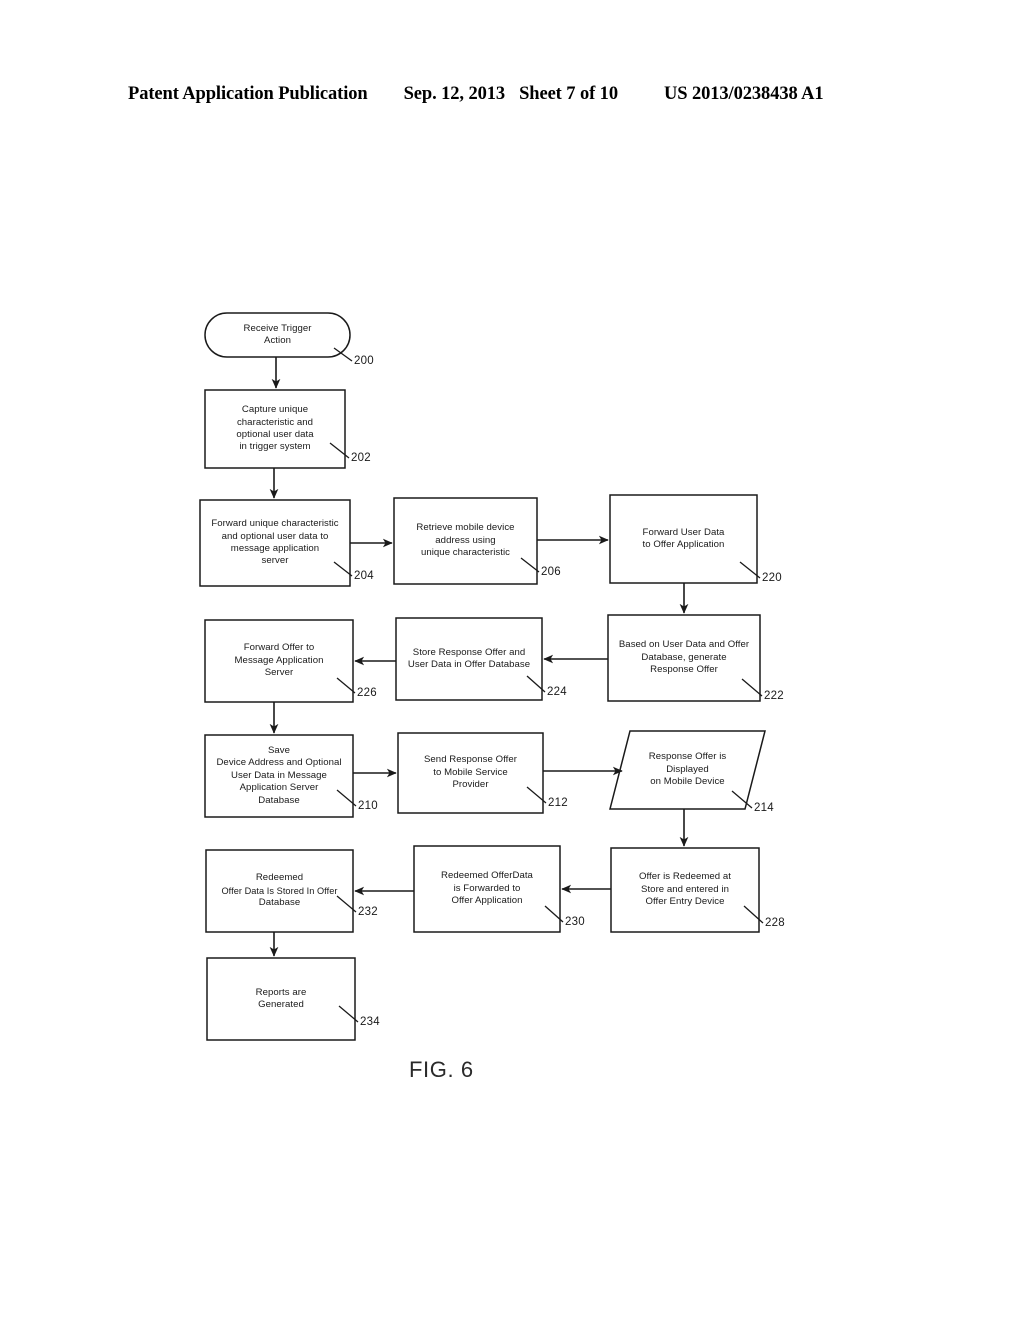 The width and height of the screenshot is (1024, 1320). Describe the element at coordinates (557, 692) in the screenshot. I see `ref-numeral-224: 224` at that location.